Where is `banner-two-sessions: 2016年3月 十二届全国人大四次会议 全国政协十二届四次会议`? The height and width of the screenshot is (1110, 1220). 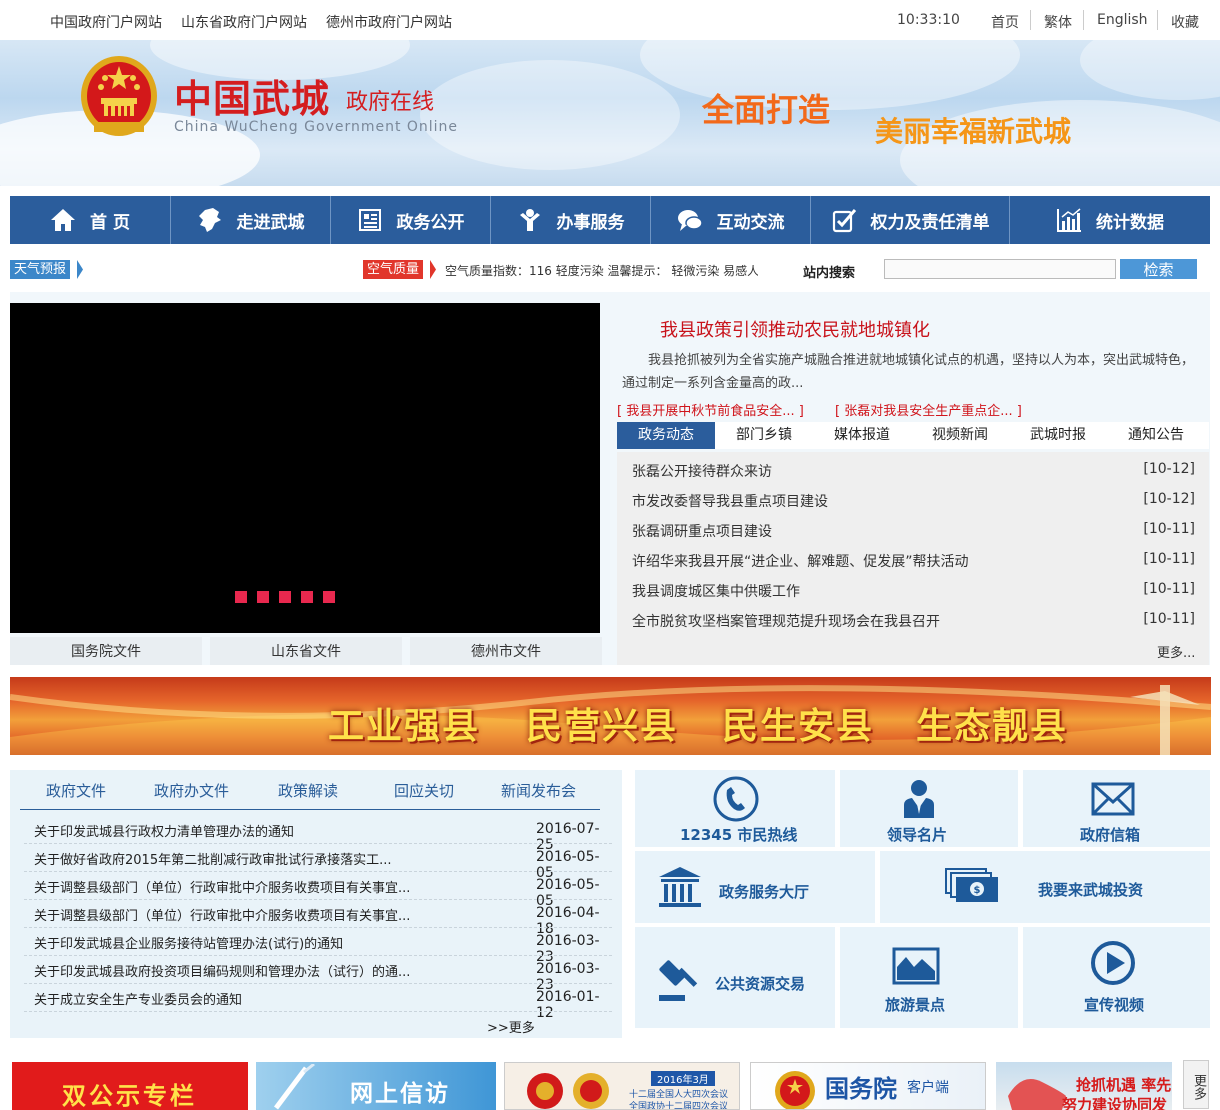 banner-two-sessions: 2016年3月 十二届全国人大四次会议 全国政协十二届四次会议 is located at coordinates (622, 1086).